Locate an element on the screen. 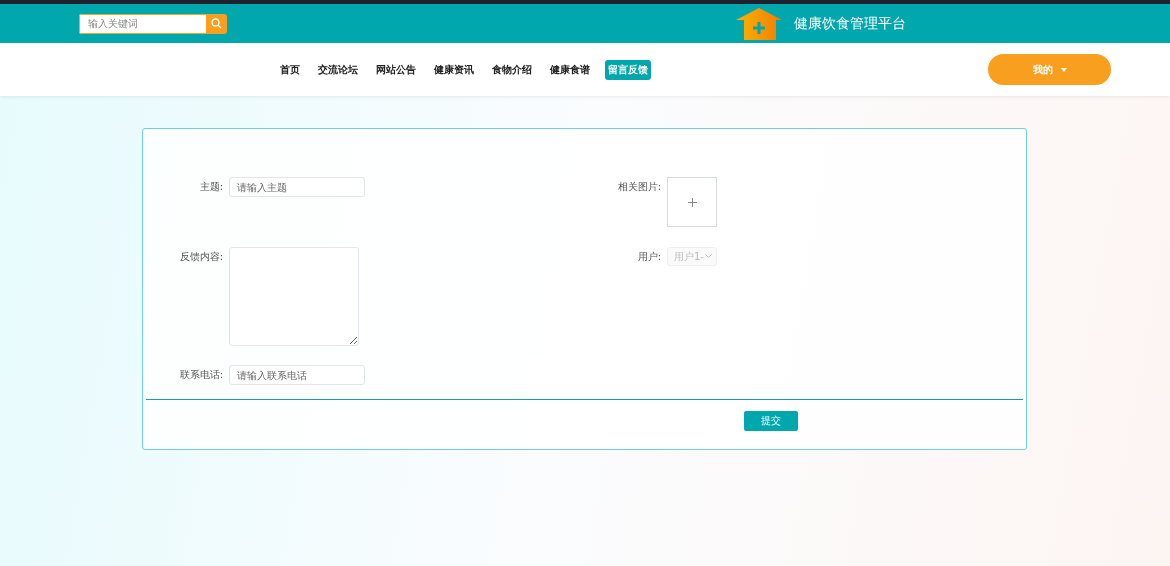 This screenshot has height=566, width=1170. house-plus-logo is located at coordinates (759, 23).